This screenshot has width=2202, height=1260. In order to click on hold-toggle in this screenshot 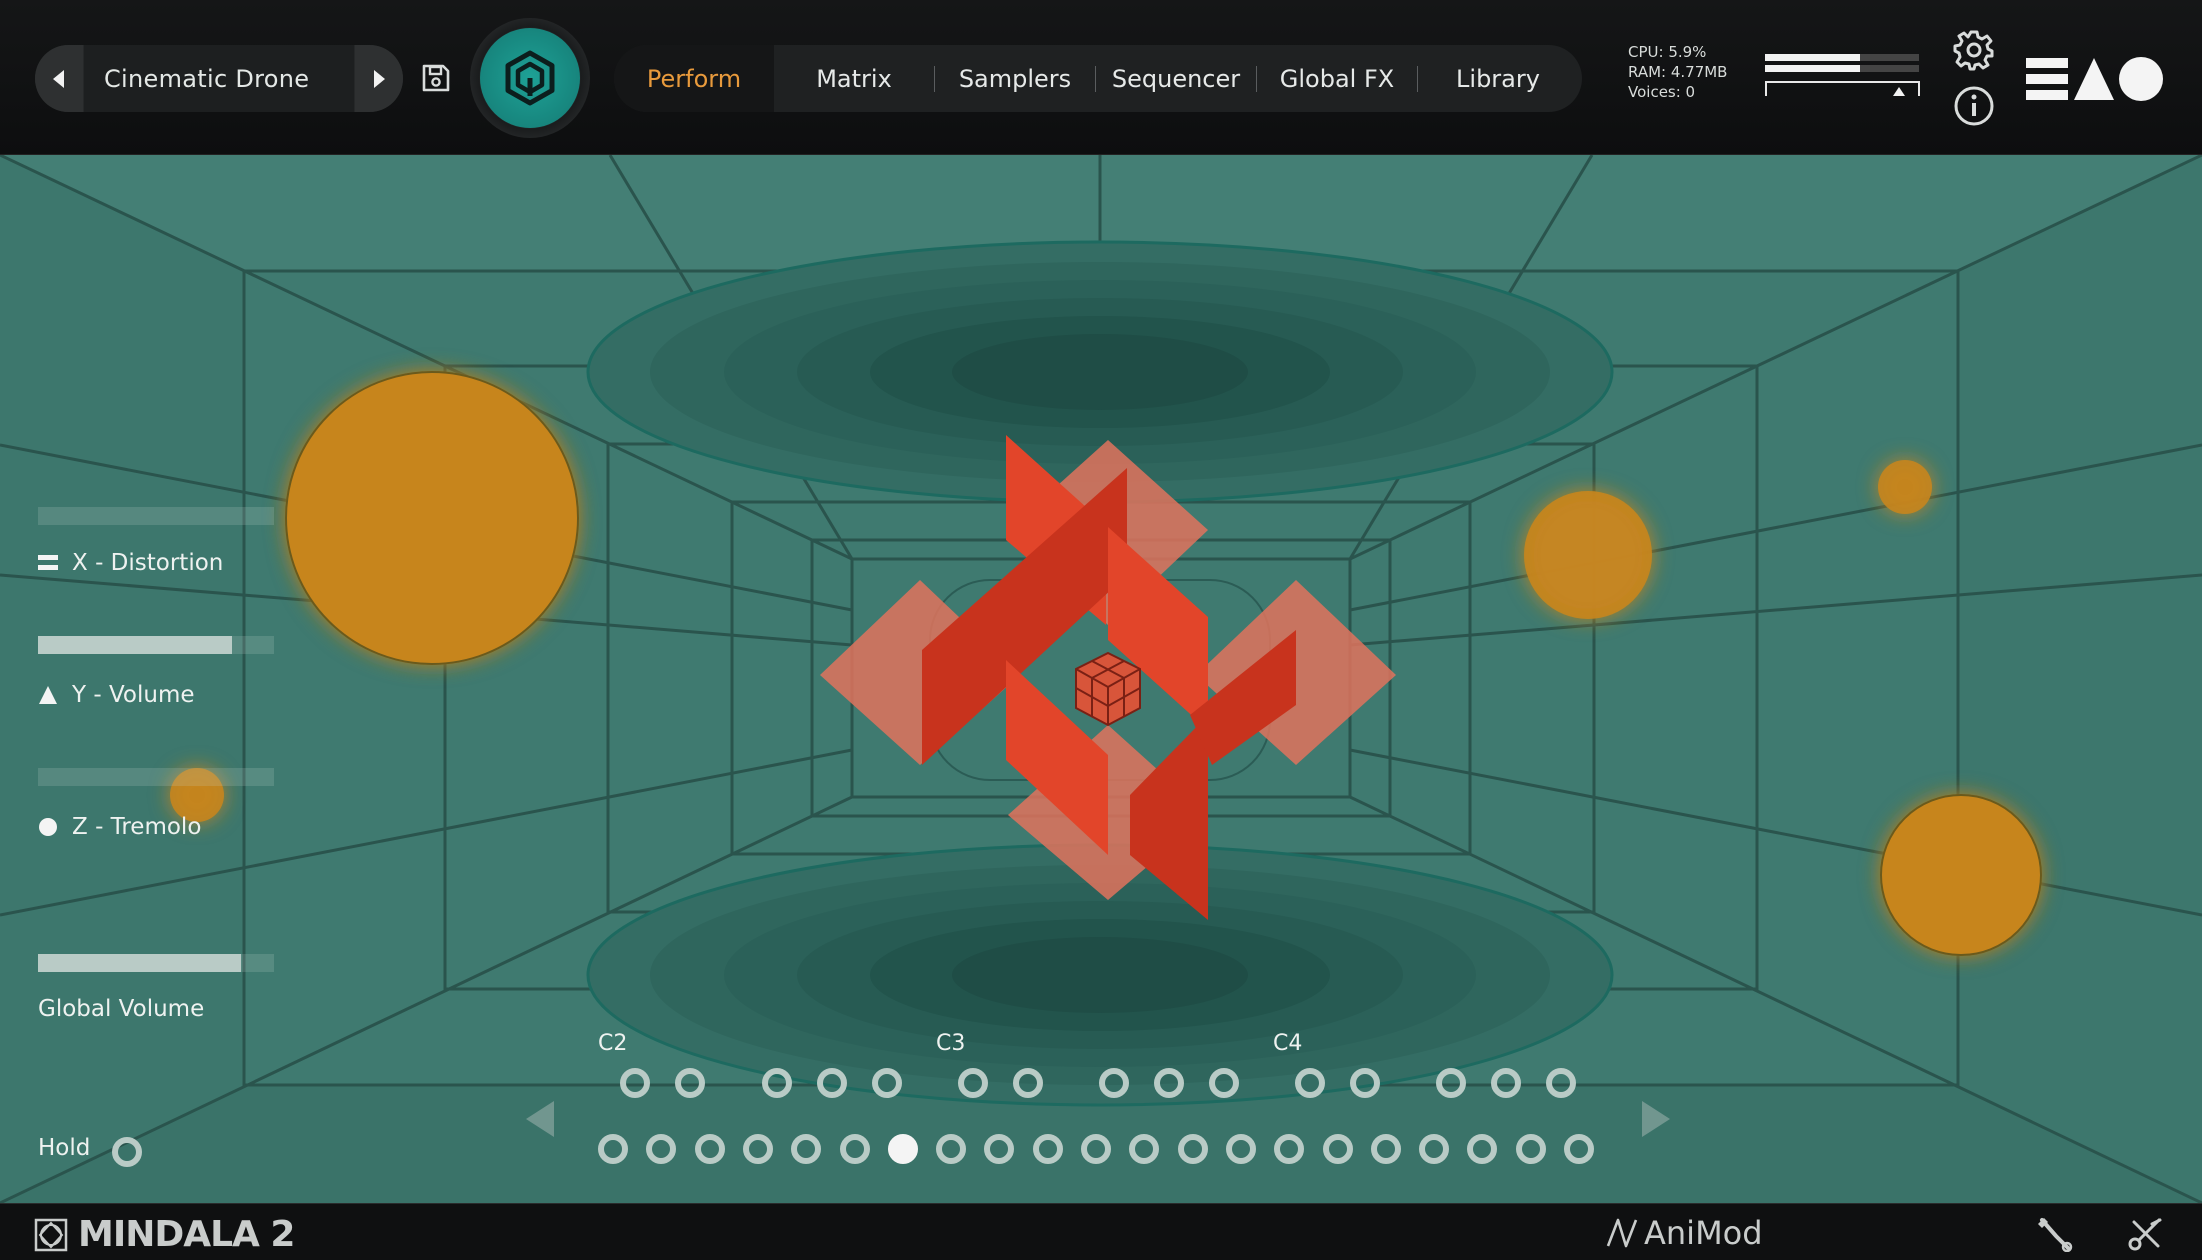, I will do `click(127, 1152)`.